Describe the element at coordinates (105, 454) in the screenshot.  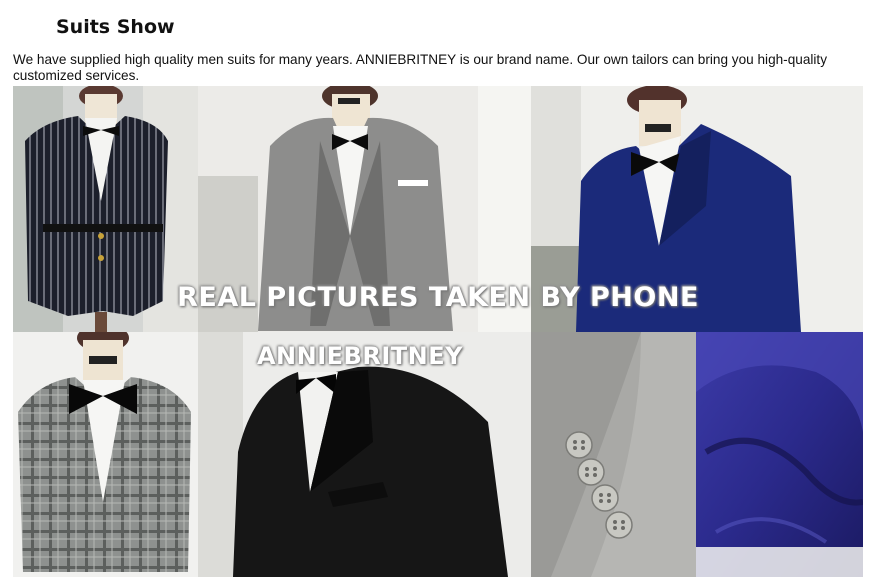
I see `grey-plaid-suit-photo` at that location.